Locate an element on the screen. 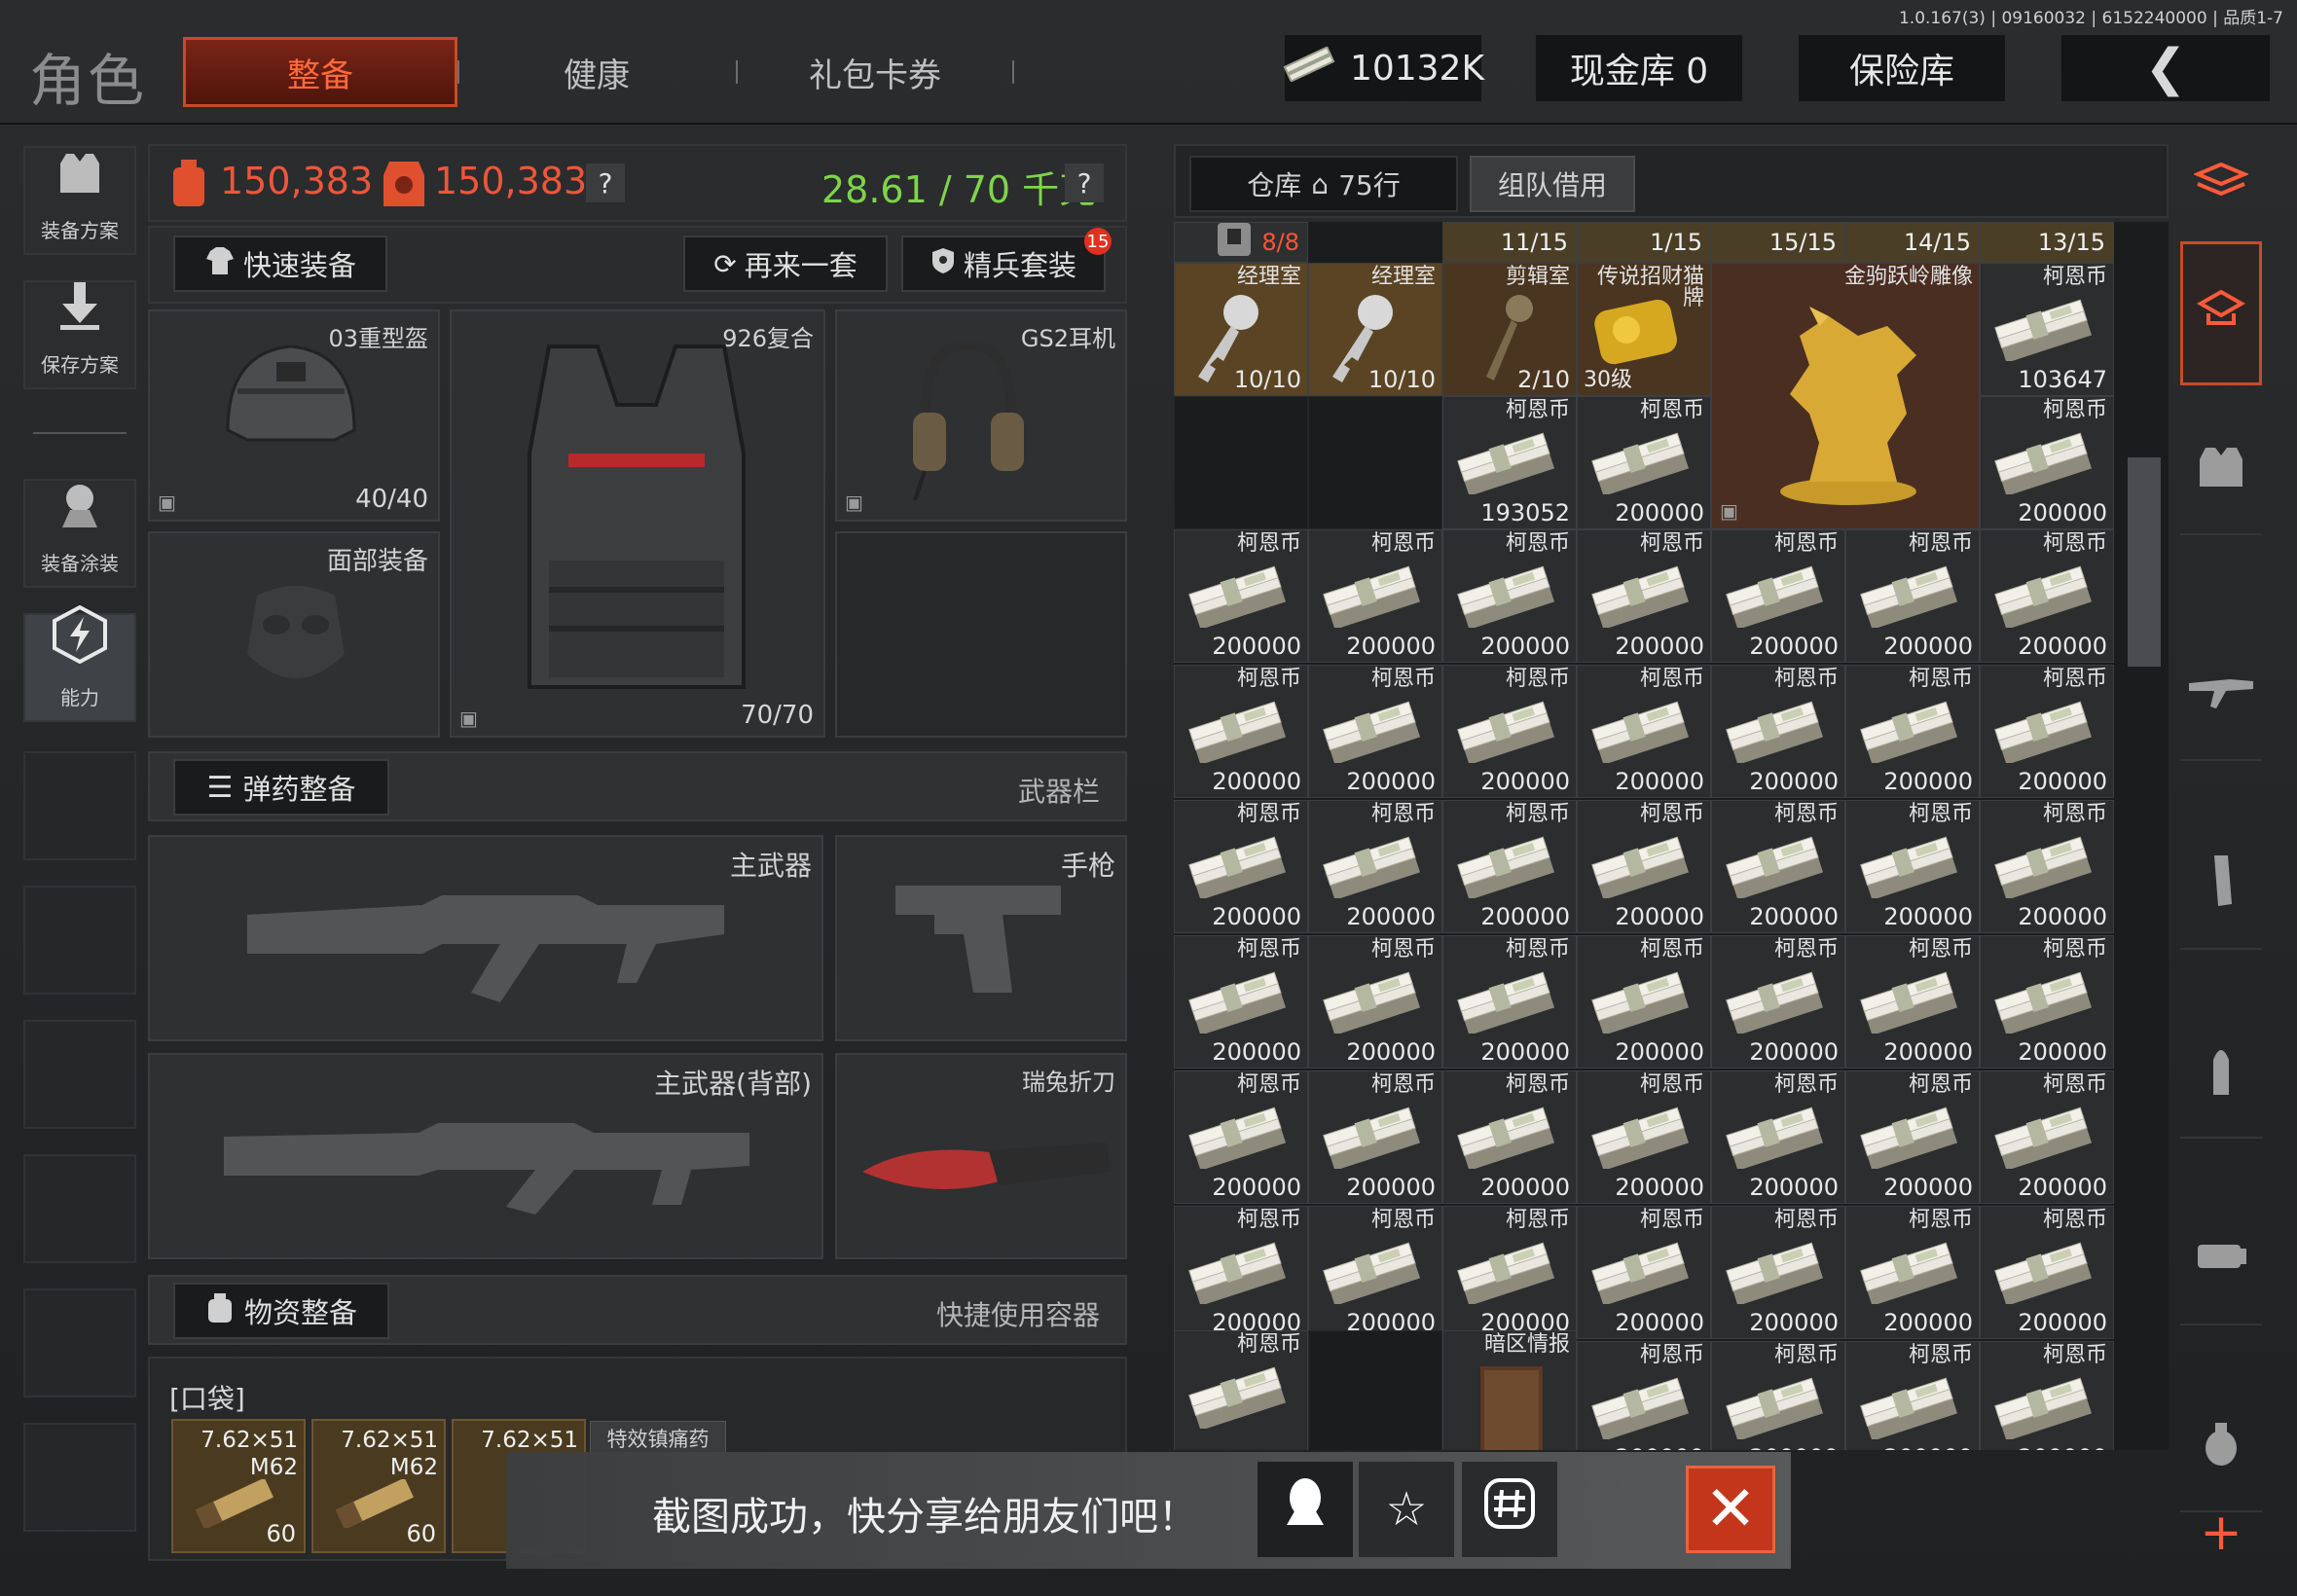 This screenshot has height=1596, width=2297. magazine-filter-button is located at coordinates (2221, 886).